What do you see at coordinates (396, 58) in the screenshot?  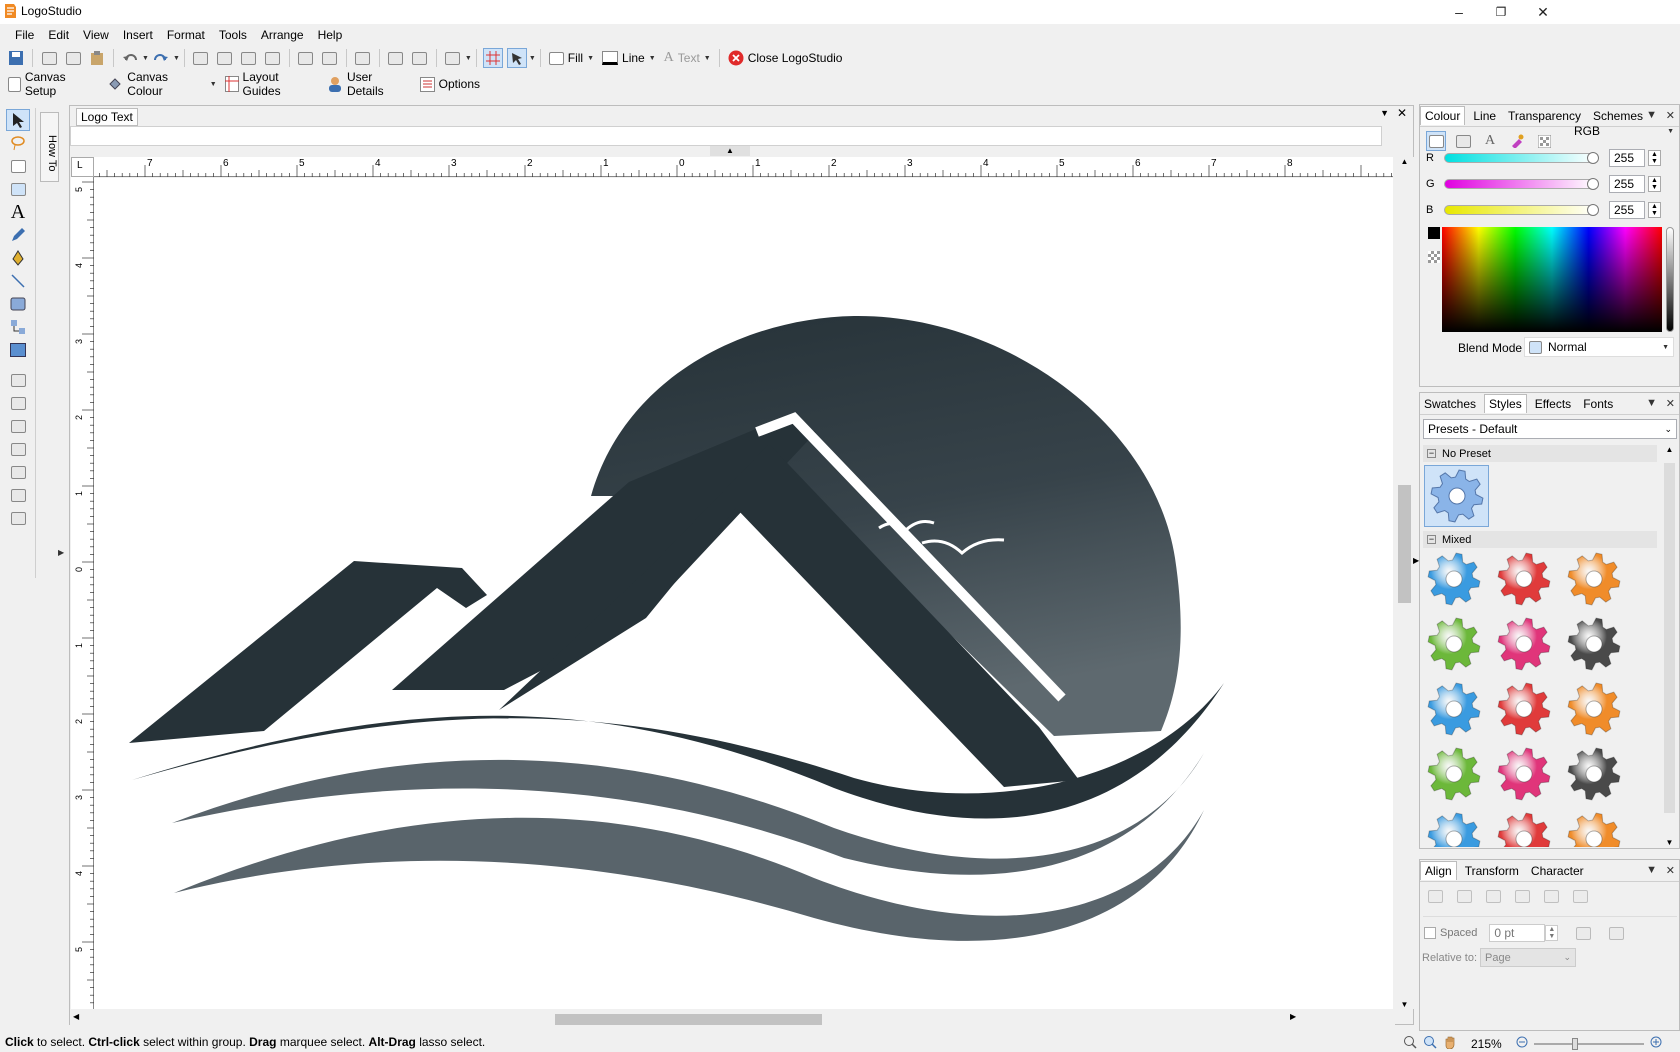 I see `distribute-icon` at bounding box center [396, 58].